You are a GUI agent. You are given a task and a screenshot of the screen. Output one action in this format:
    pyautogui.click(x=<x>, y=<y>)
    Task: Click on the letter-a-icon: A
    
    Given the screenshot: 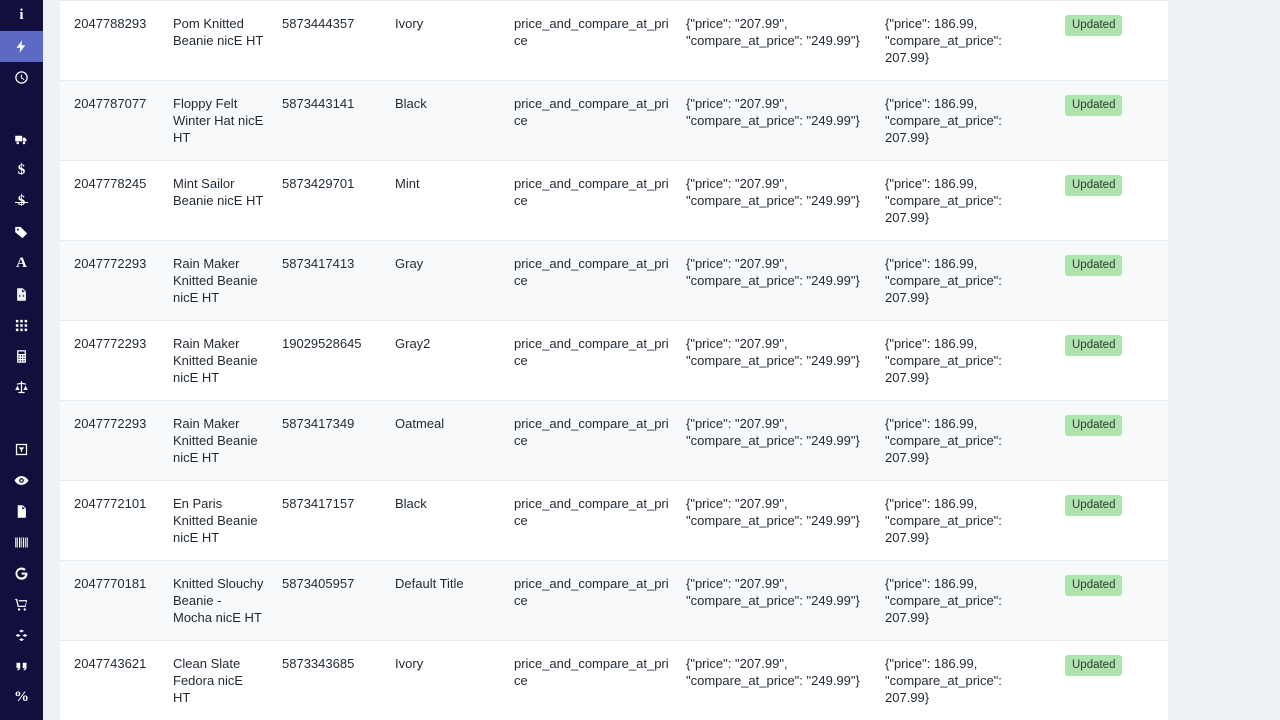 What is the action you would take?
    pyautogui.click(x=21, y=263)
    